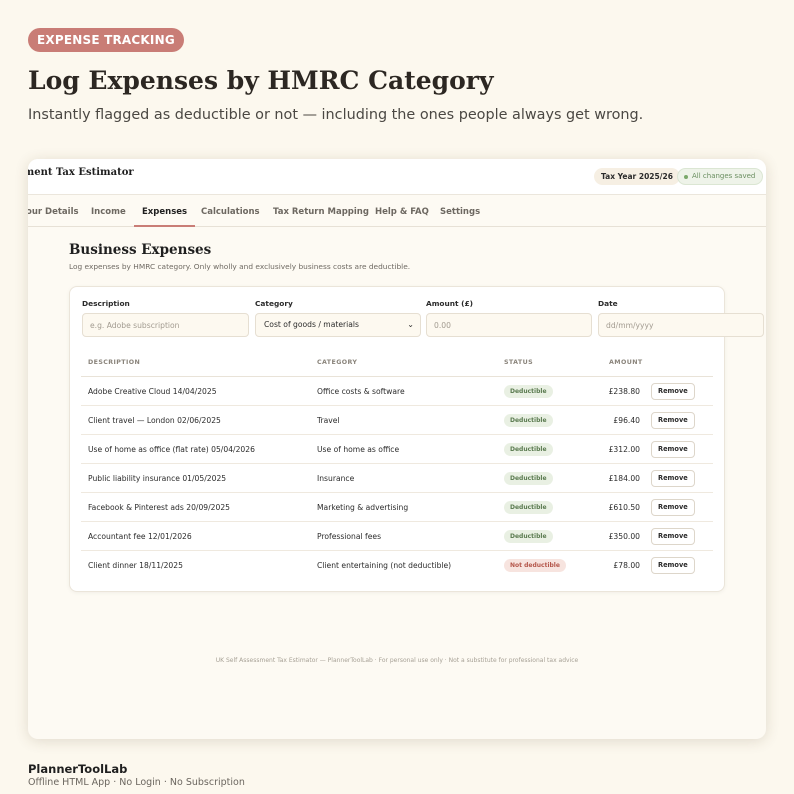 The height and width of the screenshot is (794, 794). Describe the element at coordinates (358, 449) in the screenshot. I see `expense-category: Use of home as office` at that location.